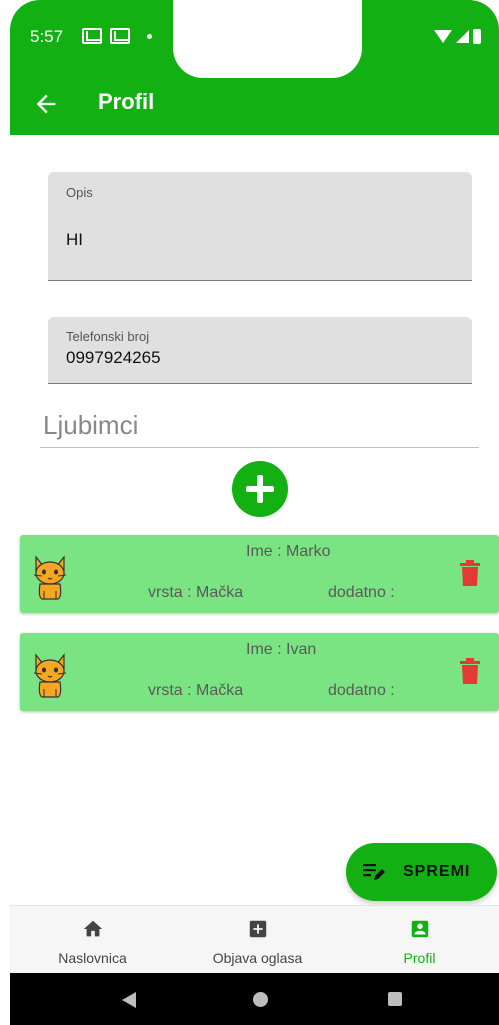  Describe the element at coordinates (108, 336) in the screenshot. I see `phone-label: Telefonski broj` at that location.